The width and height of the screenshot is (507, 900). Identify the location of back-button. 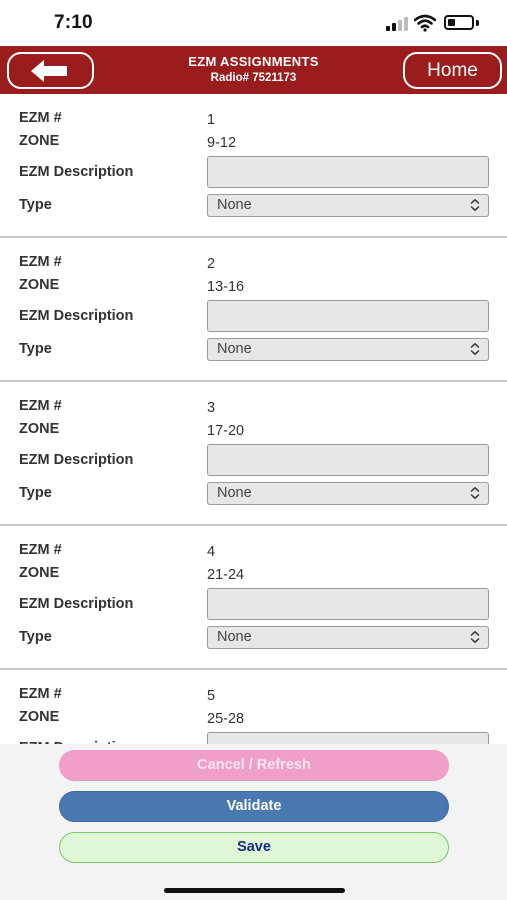
(50, 70).